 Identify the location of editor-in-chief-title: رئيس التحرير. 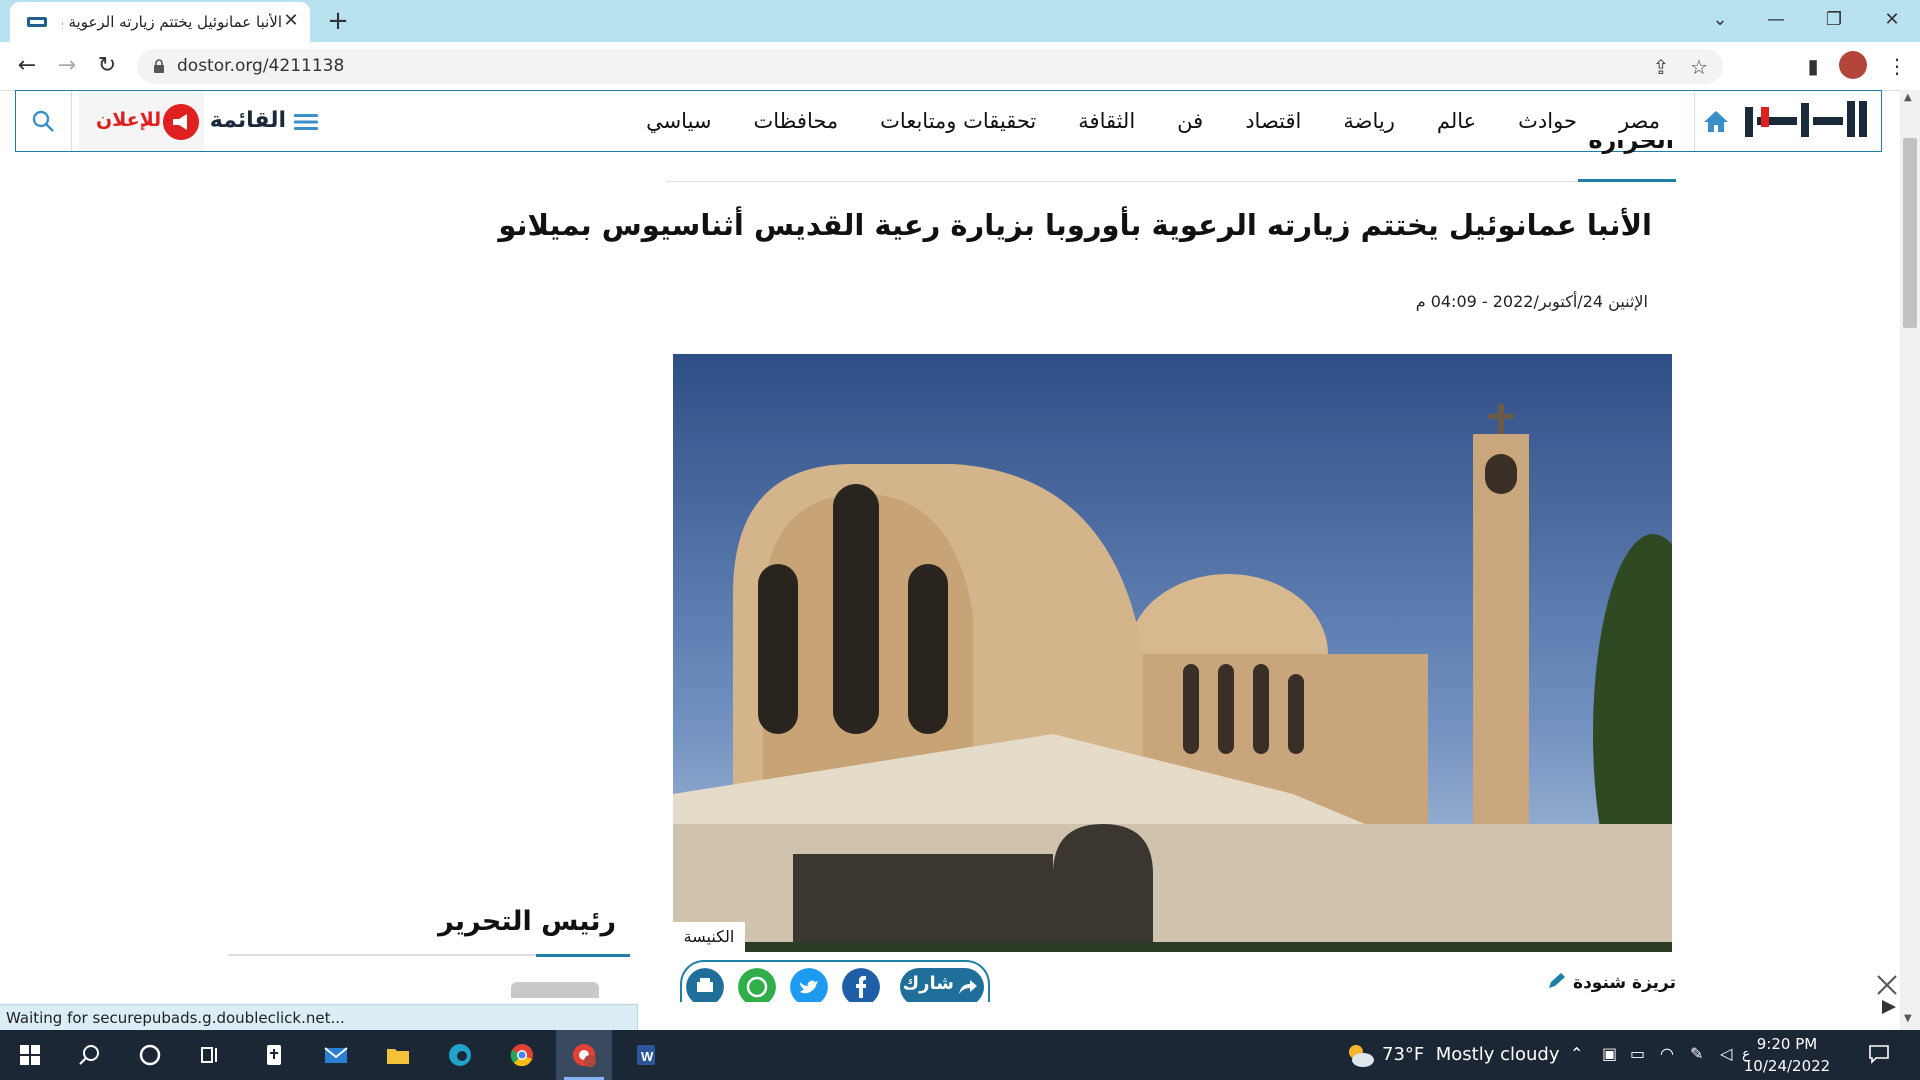
(527, 921).